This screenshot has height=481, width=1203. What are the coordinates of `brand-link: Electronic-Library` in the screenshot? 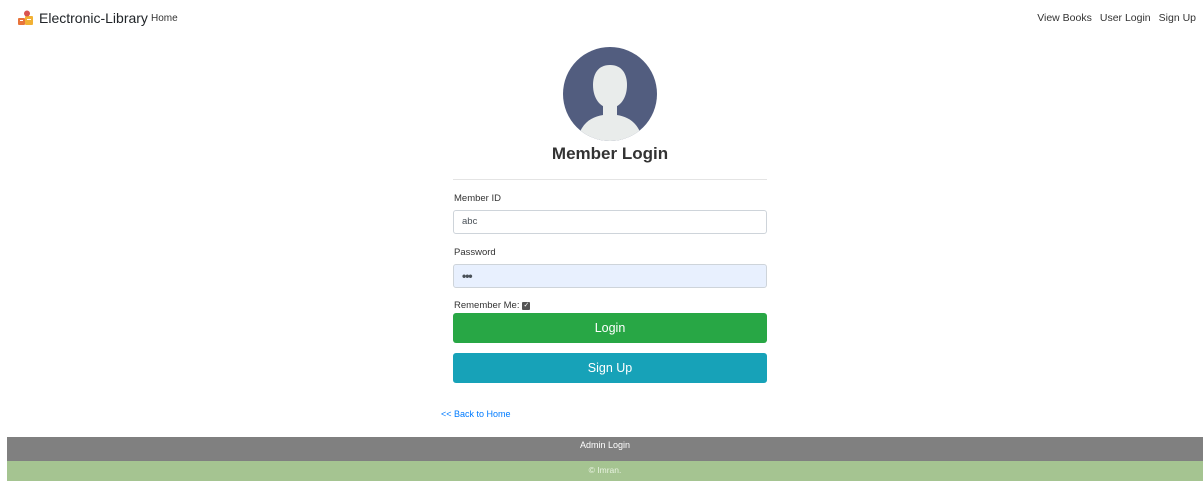 It's located at (82, 18).